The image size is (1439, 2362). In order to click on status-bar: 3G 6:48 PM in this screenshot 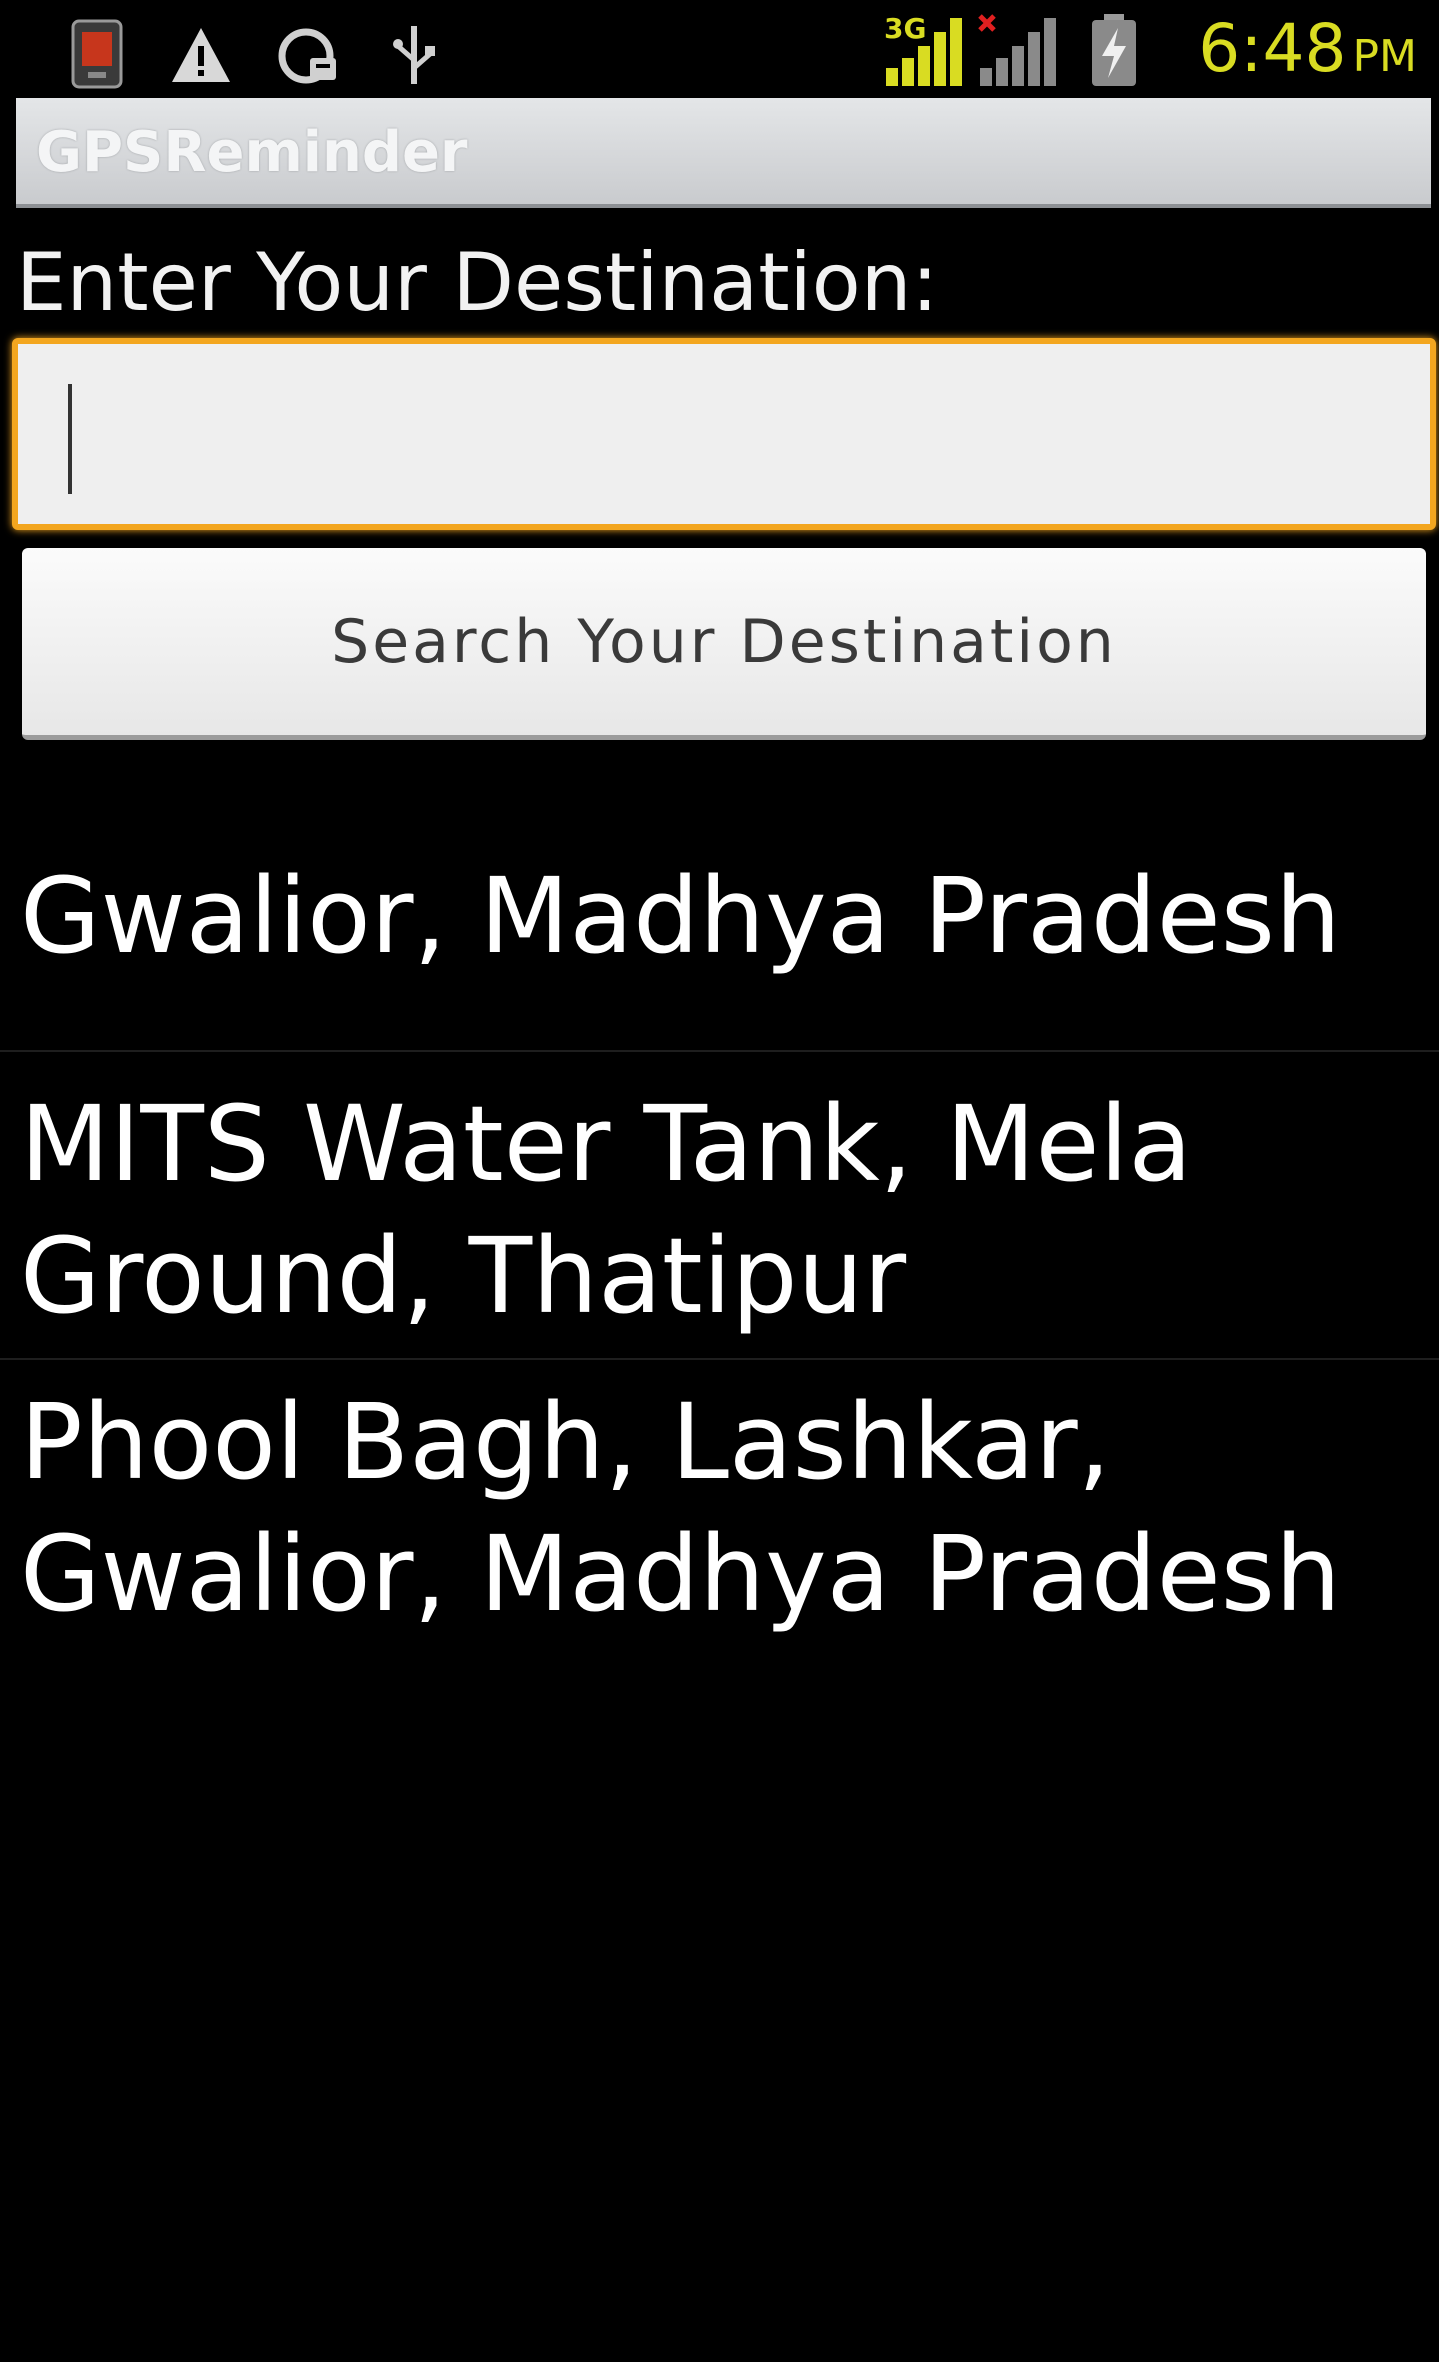, I will do `click(719, 50)`.